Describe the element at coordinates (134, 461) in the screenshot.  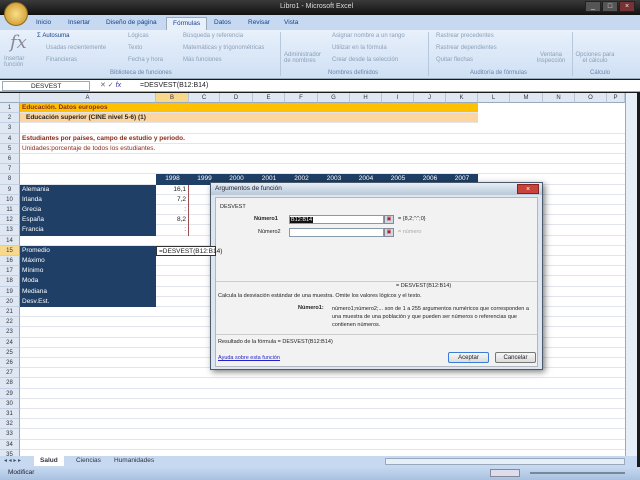
I see `sheet-tab-2: Humanidades` at that location.